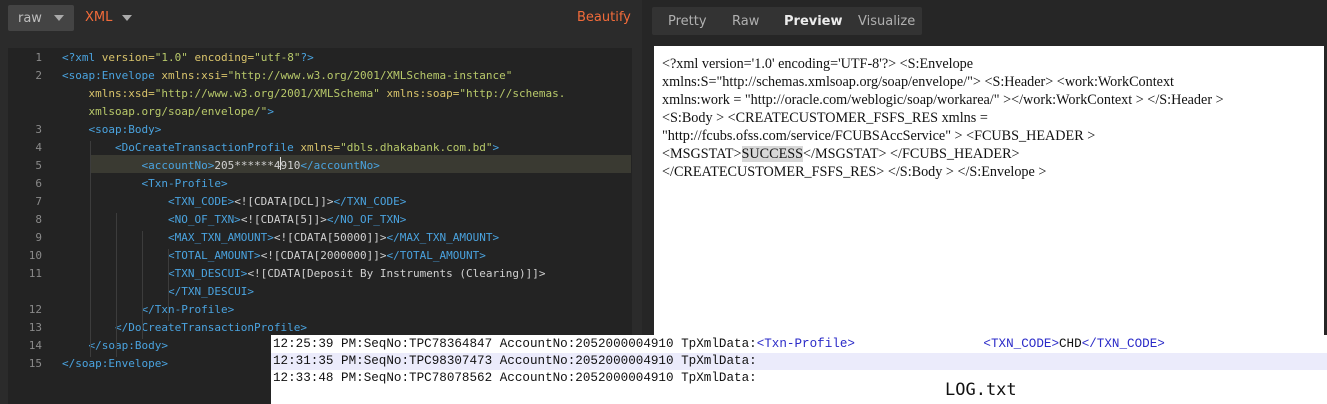 This screenshot has height=404, width=1327. I want to click on code-line: </Txn-Profile>, so click(148, 309).